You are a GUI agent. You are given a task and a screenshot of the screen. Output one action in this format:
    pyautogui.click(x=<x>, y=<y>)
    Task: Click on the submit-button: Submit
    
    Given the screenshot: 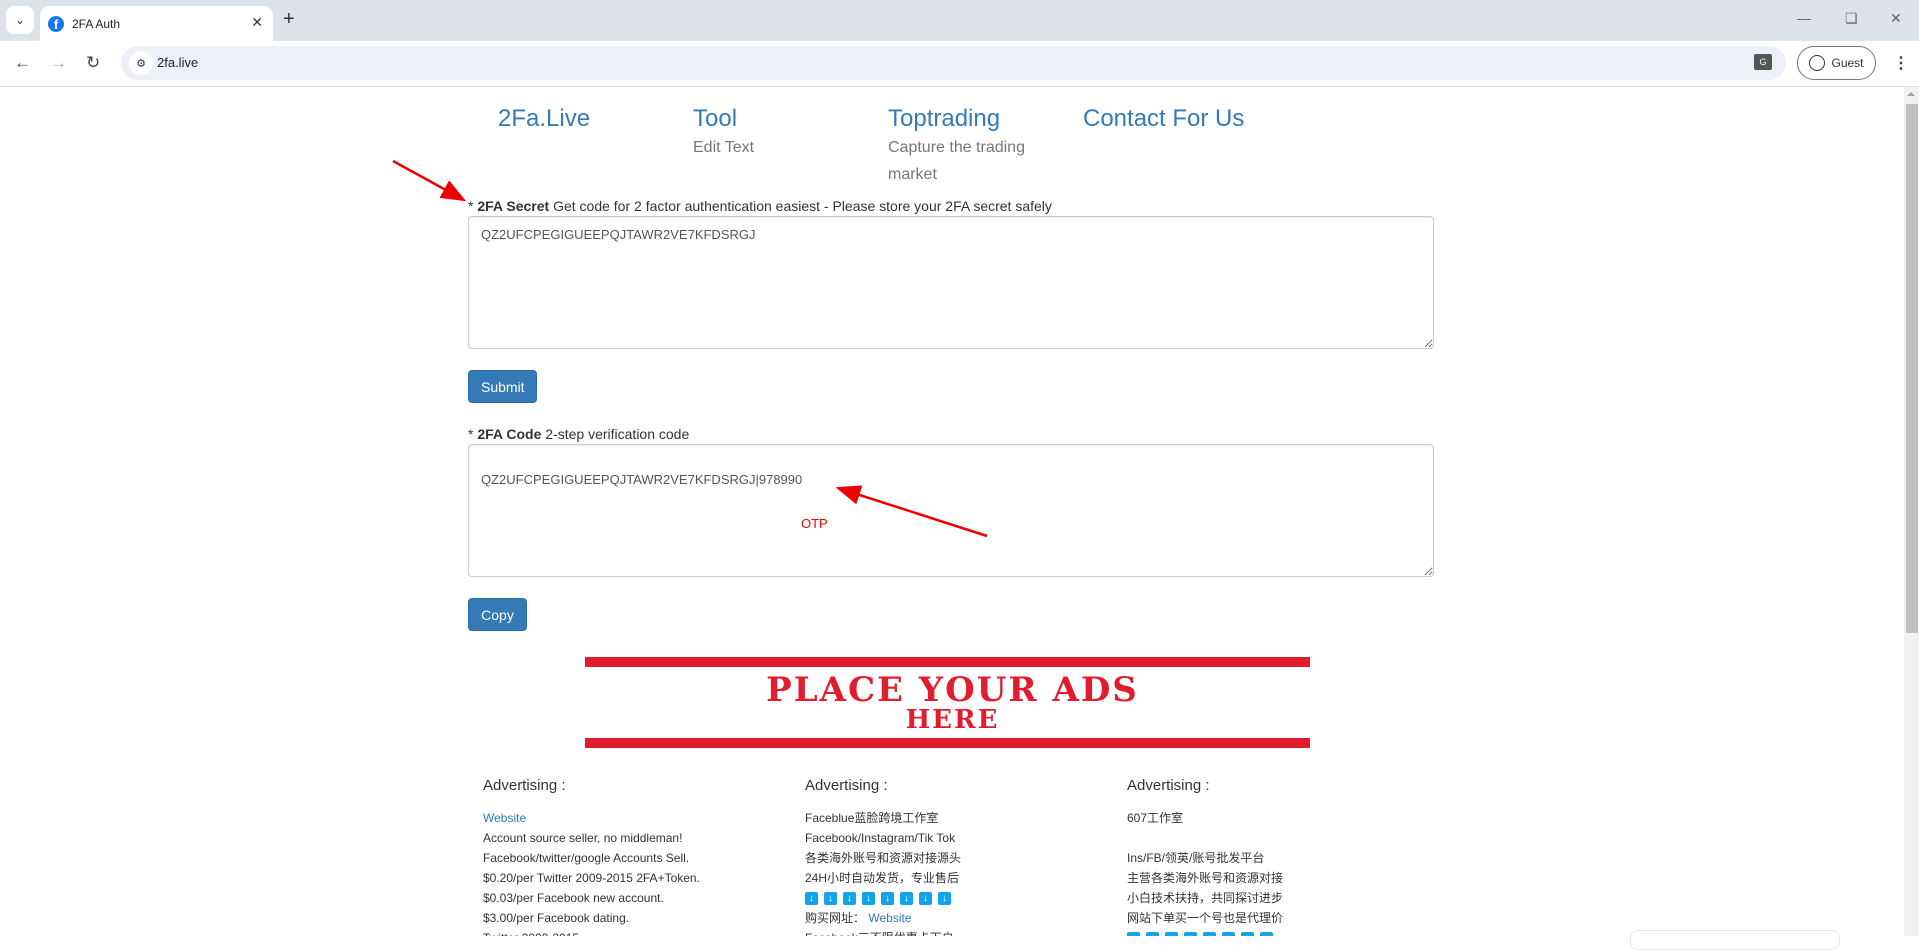 What is the action you would take?
    pyautogui.click(x=502, y=386)
    